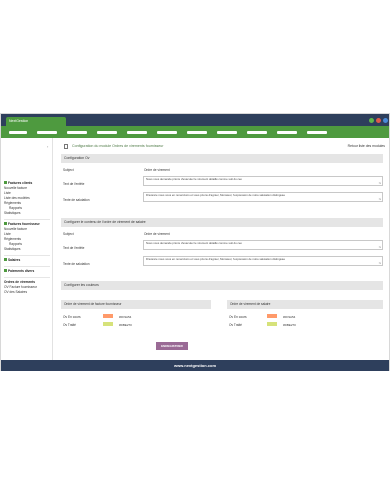 The image size is (390, 484). Describe the element at coordinates (157, 170) in the screenshot. I see `ov-subject-value: Ordre de virement` at that location.